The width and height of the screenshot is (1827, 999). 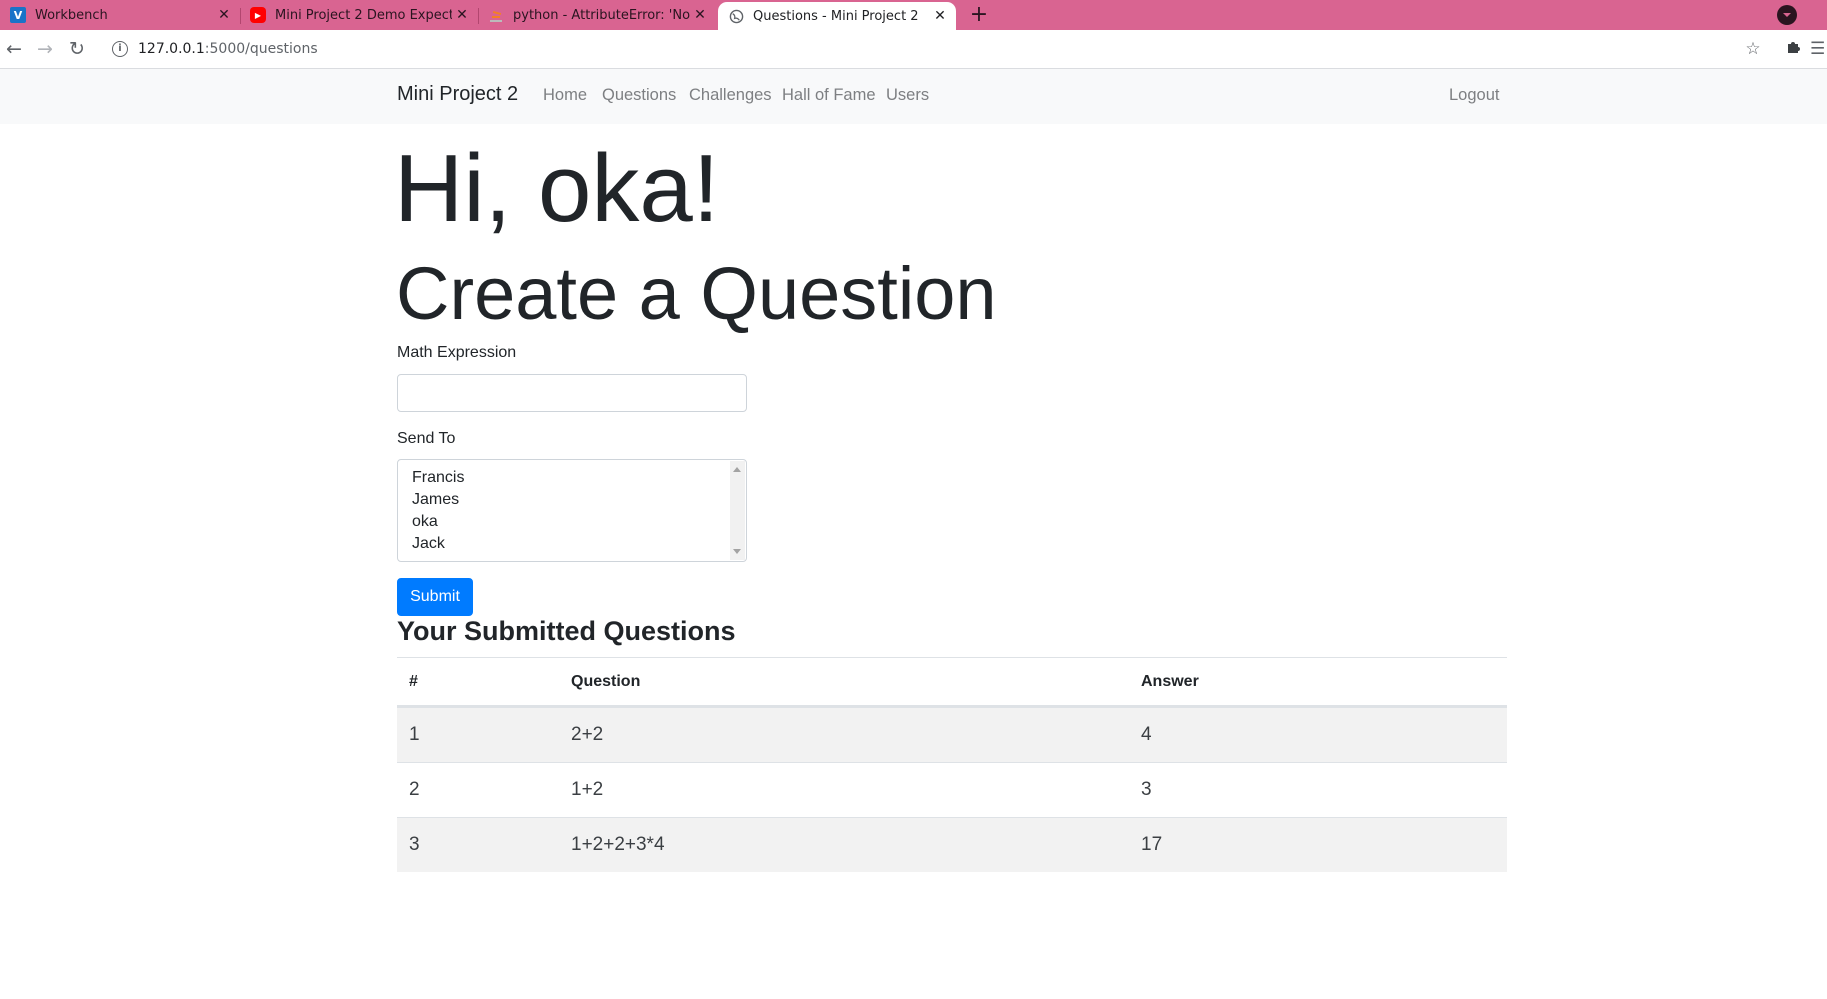 I want to click on extensions-icon, so click(x=1793, y=49).